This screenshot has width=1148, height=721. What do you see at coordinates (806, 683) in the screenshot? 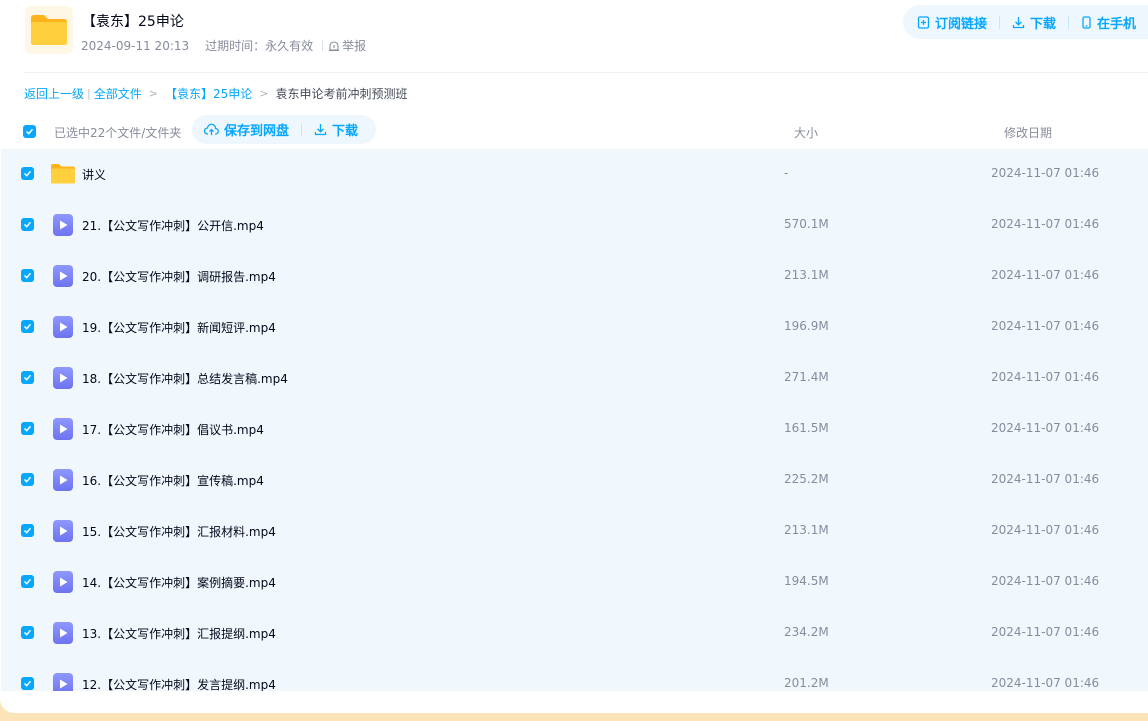
I see `file-size: 201.2M` at bounding box center [806, 683].